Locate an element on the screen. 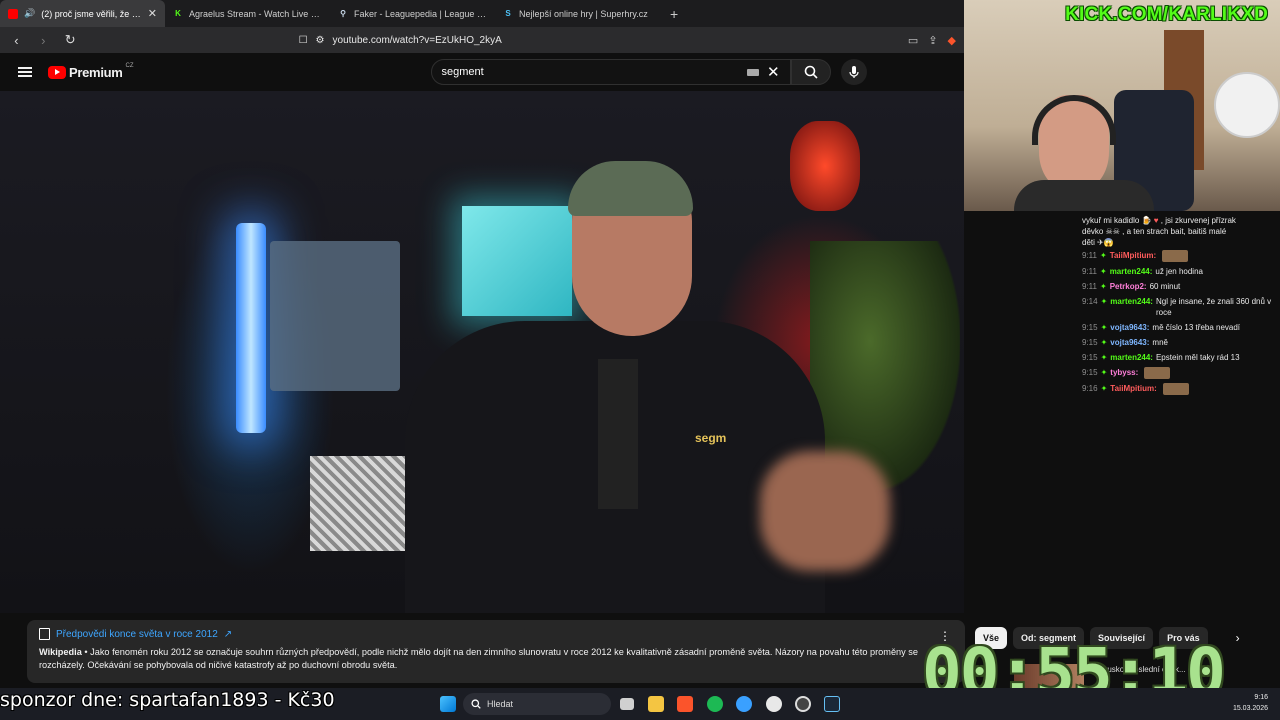  blue-light-tube is located at coordinates (251, 328).